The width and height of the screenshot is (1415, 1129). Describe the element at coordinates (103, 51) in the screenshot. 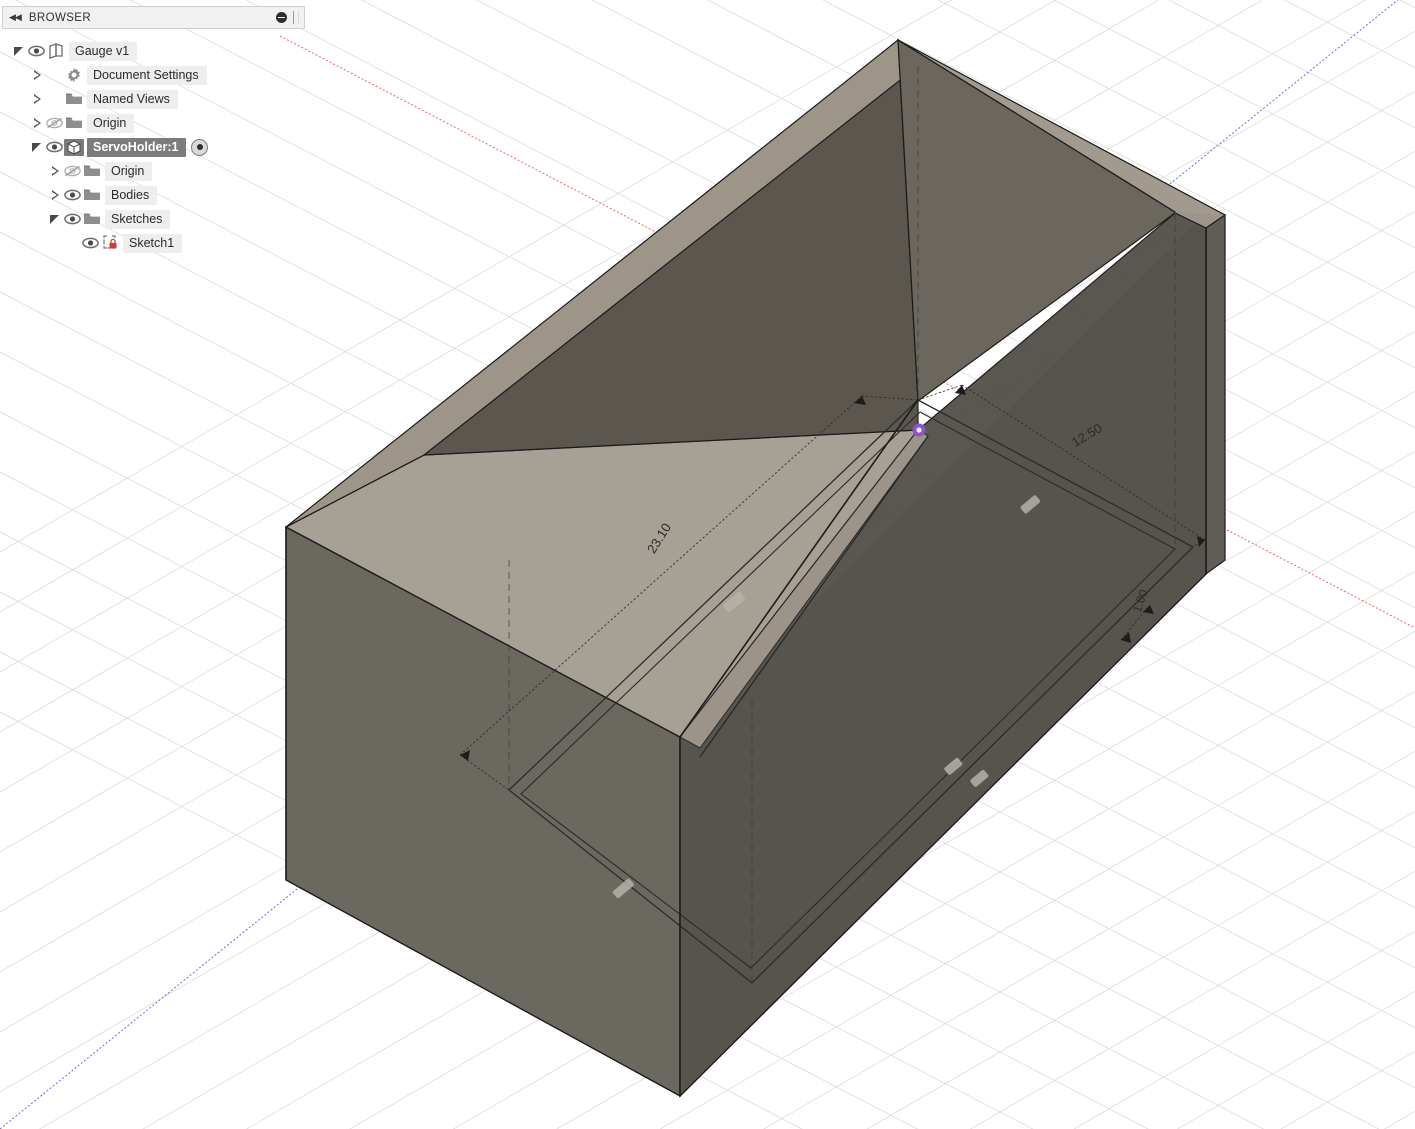

I see `browser-item-label: Gauge v1` at that location.